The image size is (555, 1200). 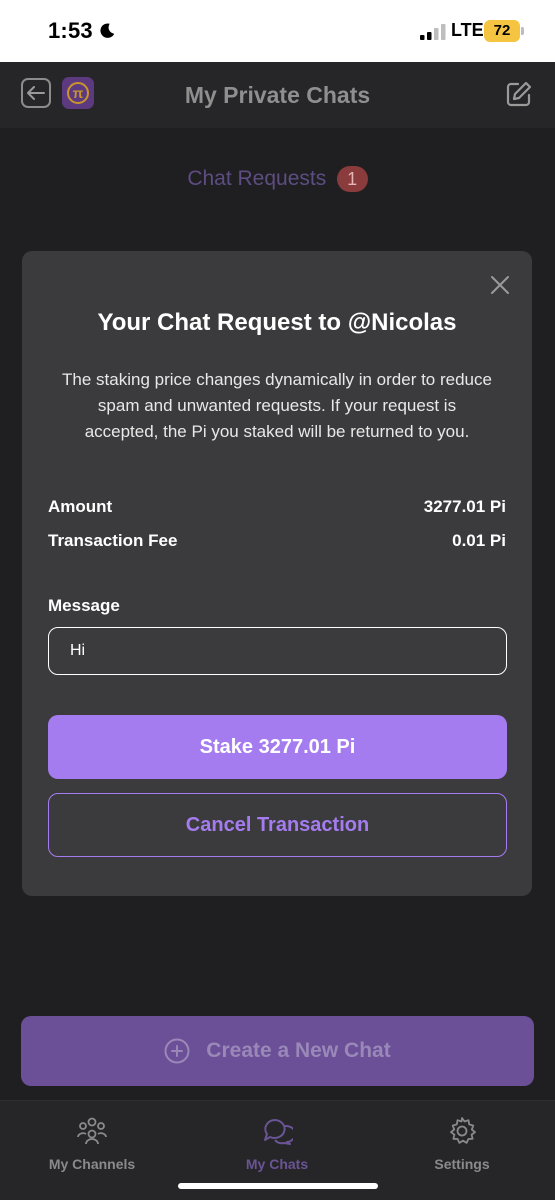 I want to click on app-header: π My Private Chats, so click(x=277, y=95).